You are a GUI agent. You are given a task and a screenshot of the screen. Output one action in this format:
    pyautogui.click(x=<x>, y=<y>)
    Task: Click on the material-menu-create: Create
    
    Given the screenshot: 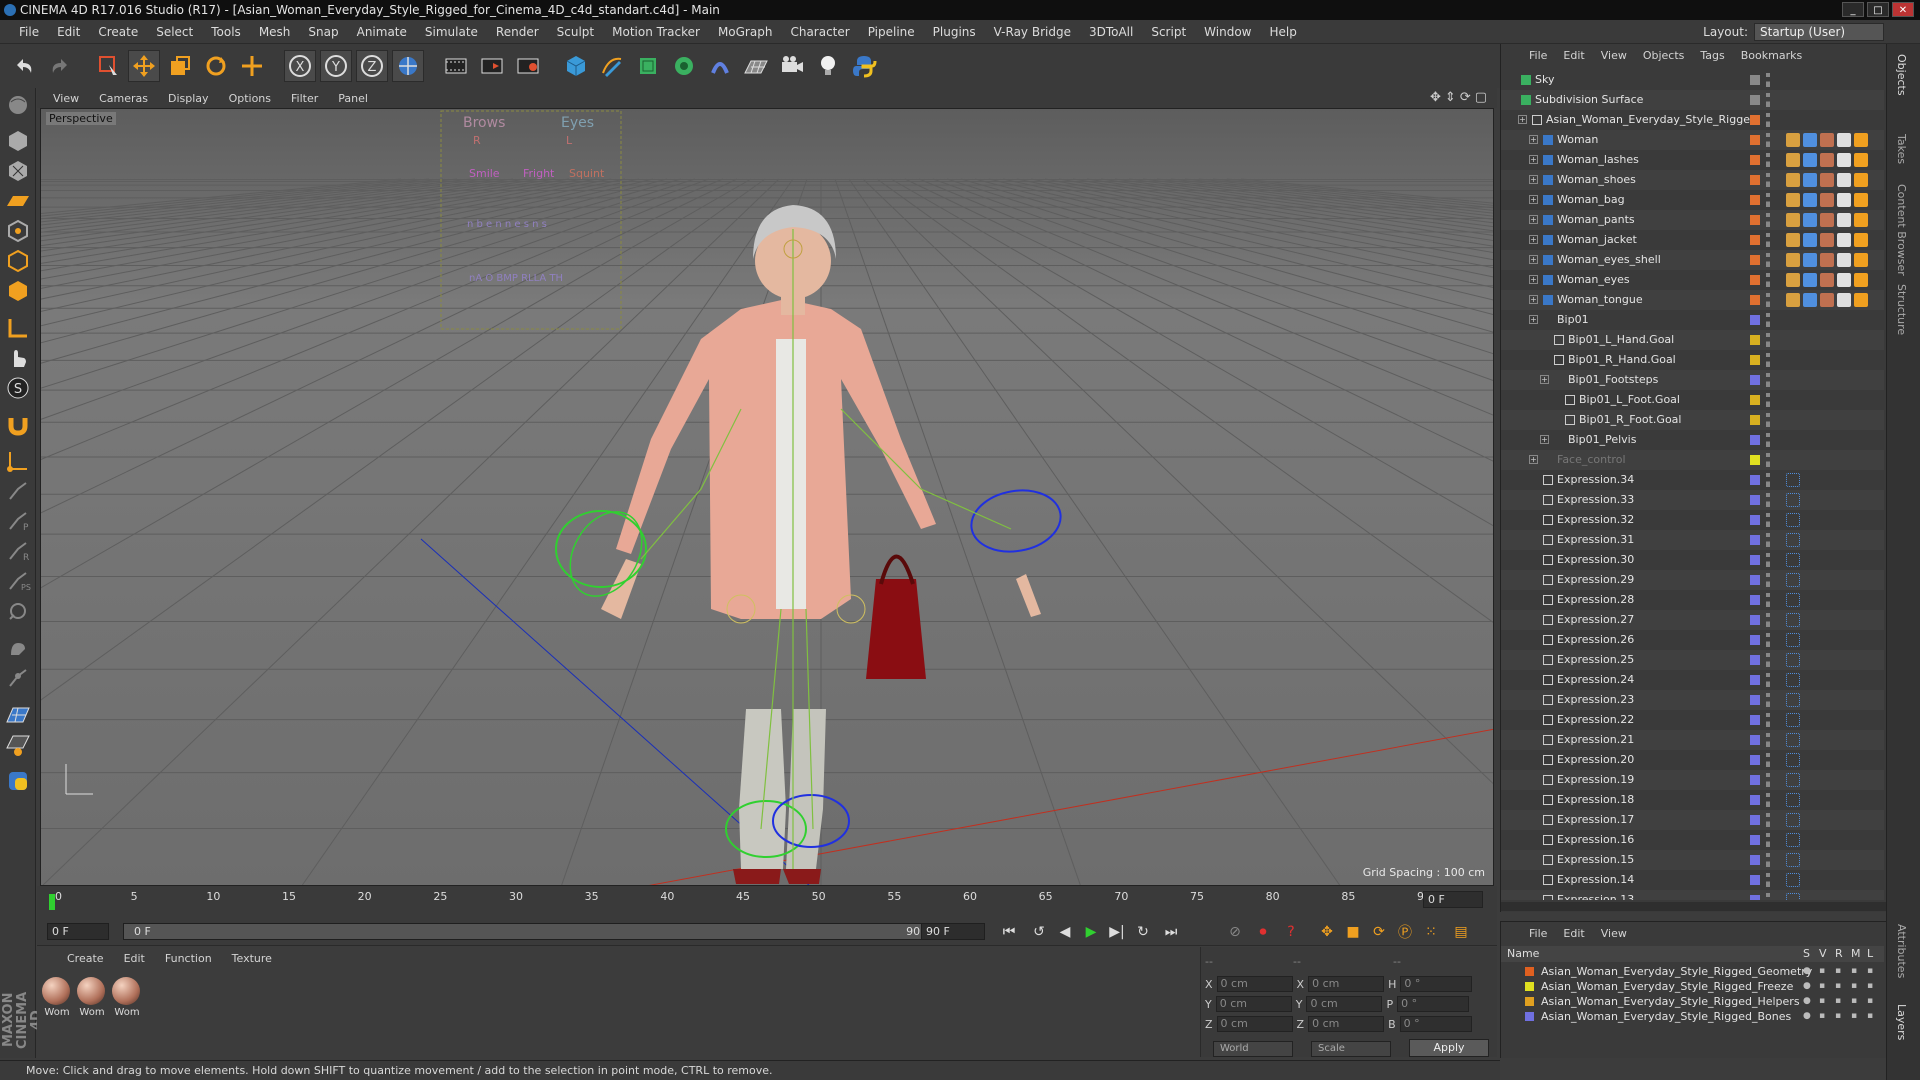 What is the action you would take?
    pyautogui.click(x=85, y=958)
    